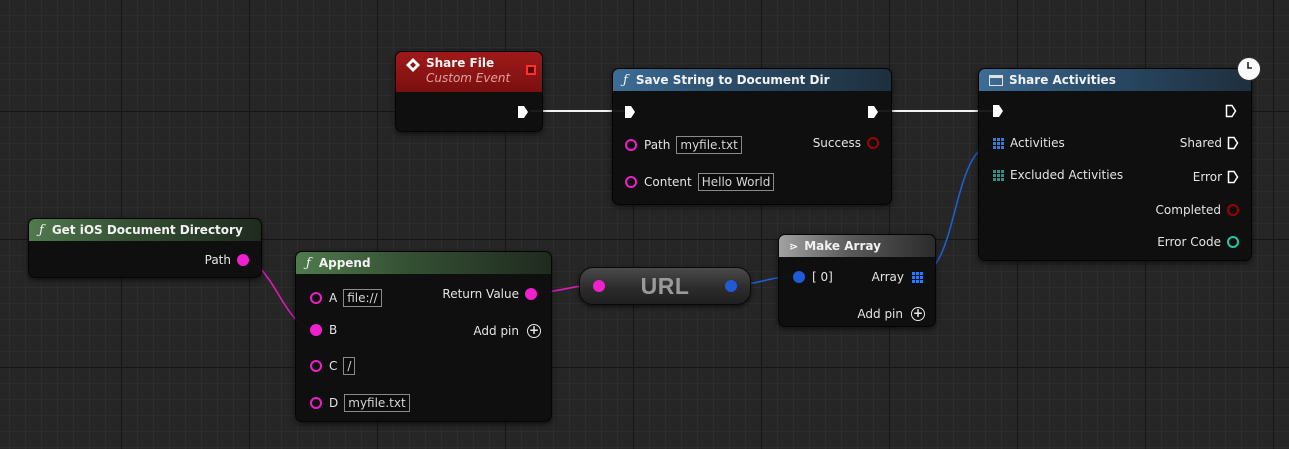 The width and height of the screenshot is (1289, 449). I want to click on a-row: A file://, so click(346, 298).